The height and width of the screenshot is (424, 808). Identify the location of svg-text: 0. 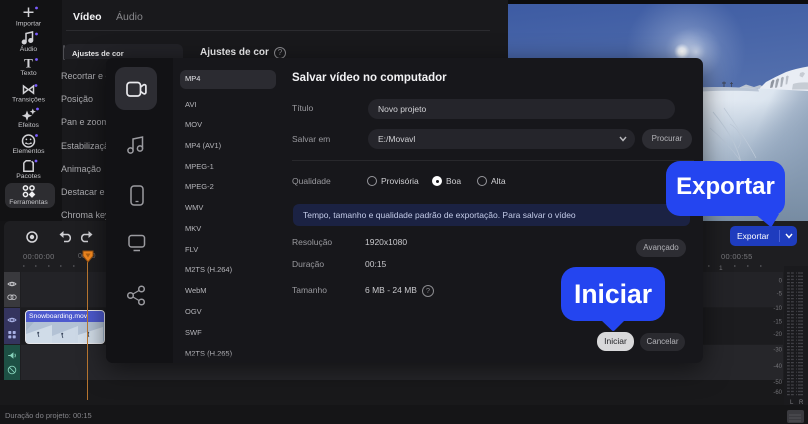
(781, 282).